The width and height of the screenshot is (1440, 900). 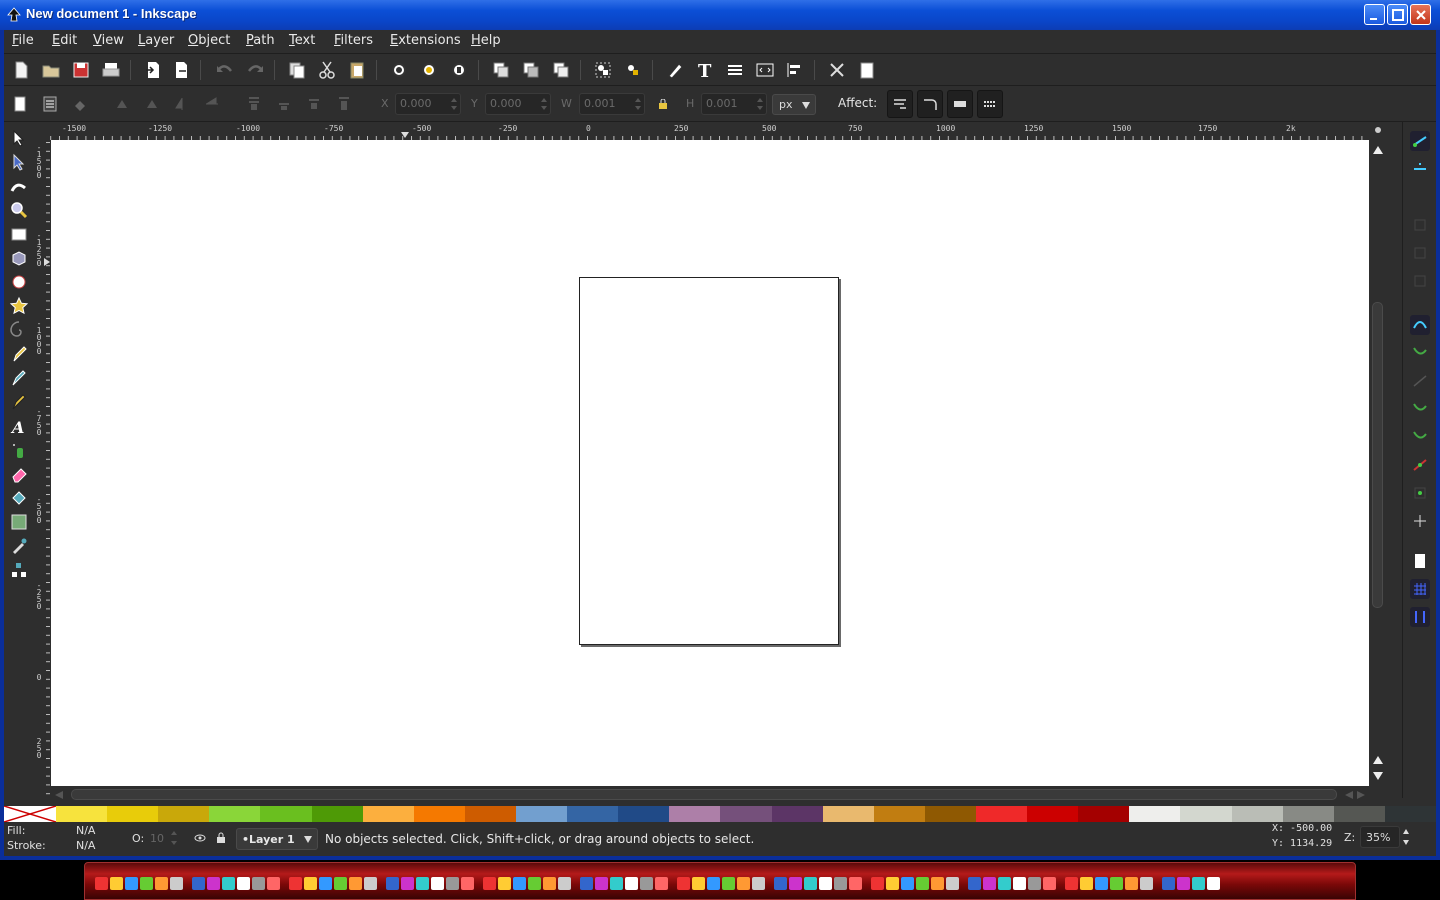 What do you see at coordinates (1420, 437) in the screenshot?
I see `snap-smooth-icon` at bounding box center [1420, 437].